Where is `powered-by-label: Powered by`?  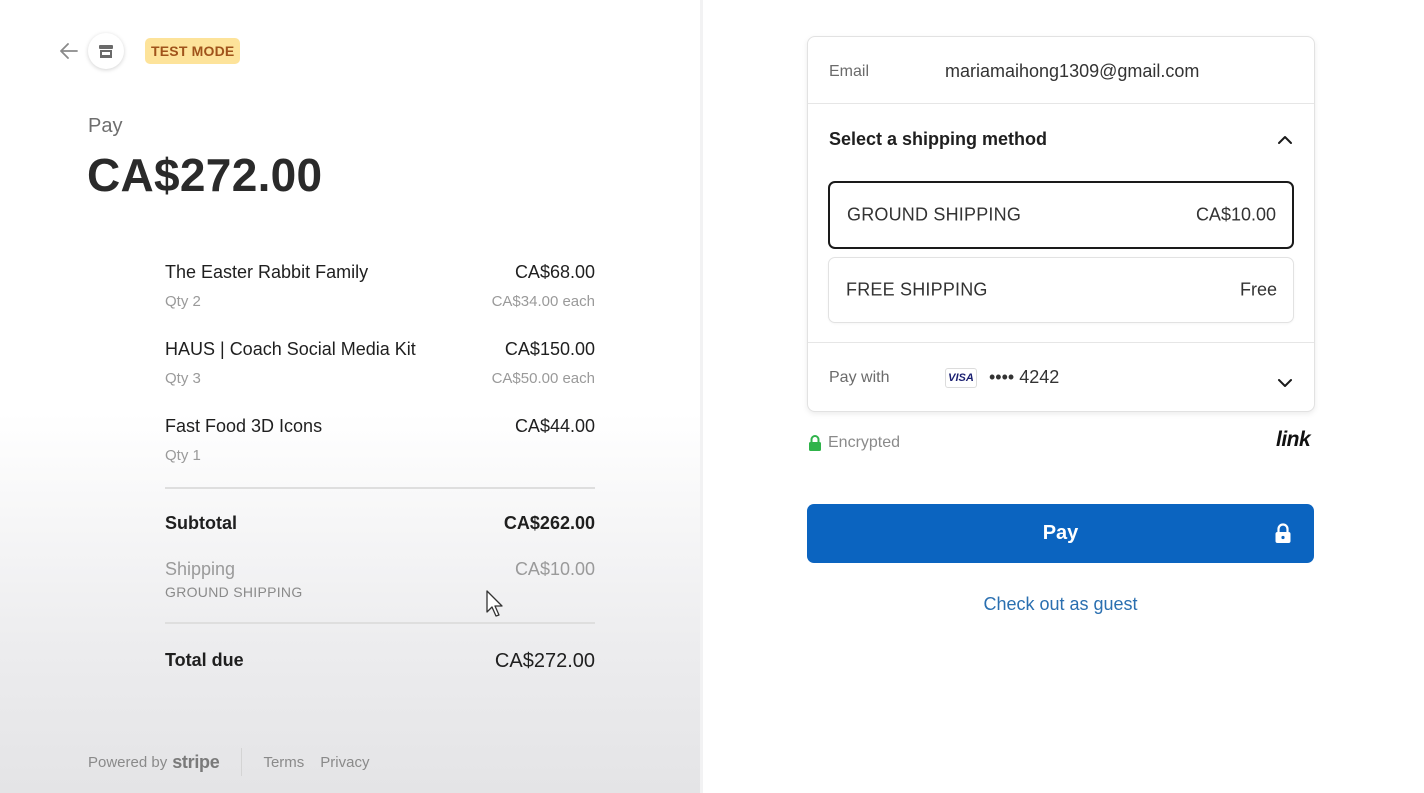 powered-by-label: Powered by is located at coordinates (128, 762).